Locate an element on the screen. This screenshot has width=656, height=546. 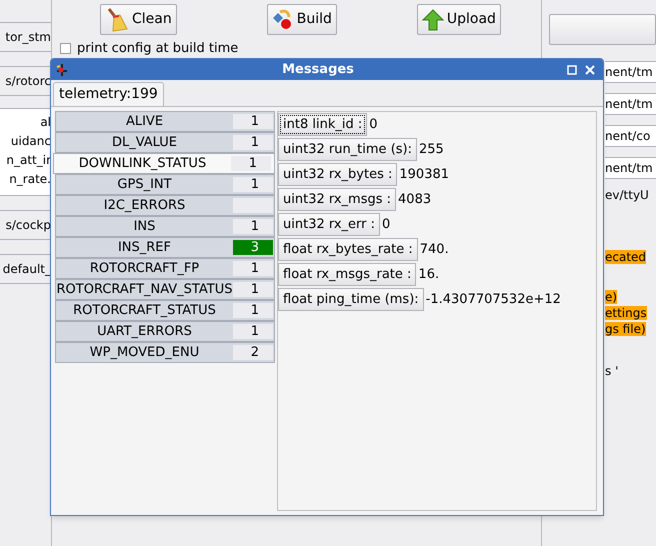
field-button: uint32 rx_msgs : is located at coordinates (337, 199).